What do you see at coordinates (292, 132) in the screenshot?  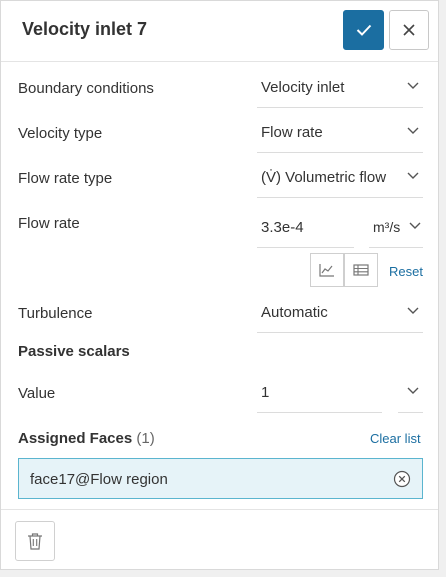 I see `velocity-type-value: Flow rate` at bounding box center [292, 132].